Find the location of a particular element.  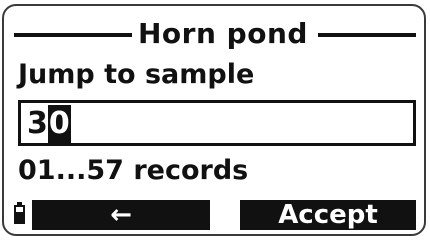

left-arrow-icon: ← is located at coordinates (121, 215).